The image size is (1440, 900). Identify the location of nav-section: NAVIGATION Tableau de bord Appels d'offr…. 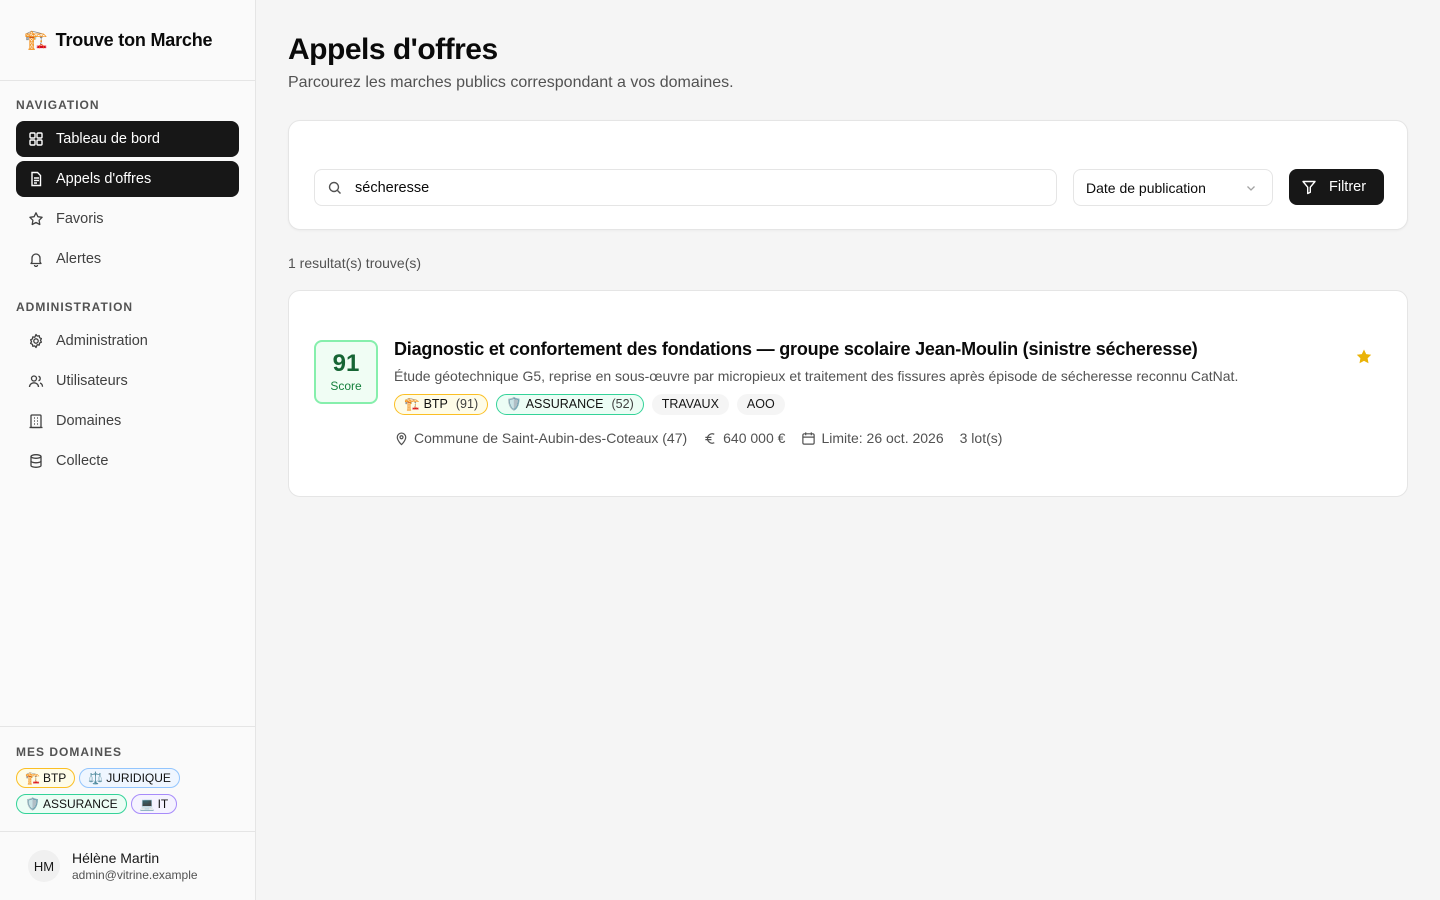
(127, 179).